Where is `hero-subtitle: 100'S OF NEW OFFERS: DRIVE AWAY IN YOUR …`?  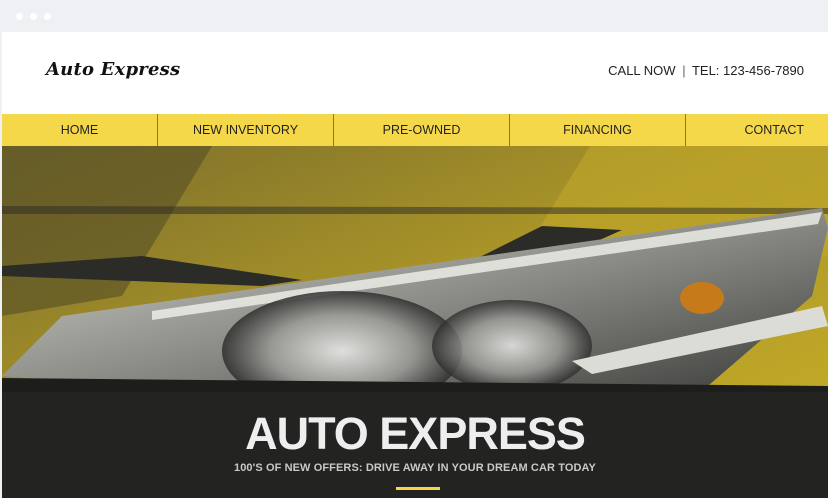
hero-subtitle: 100'S OF NEW OFFERS: DRIVE AWAY IN YOUR … is located at coordinates (414, 468).